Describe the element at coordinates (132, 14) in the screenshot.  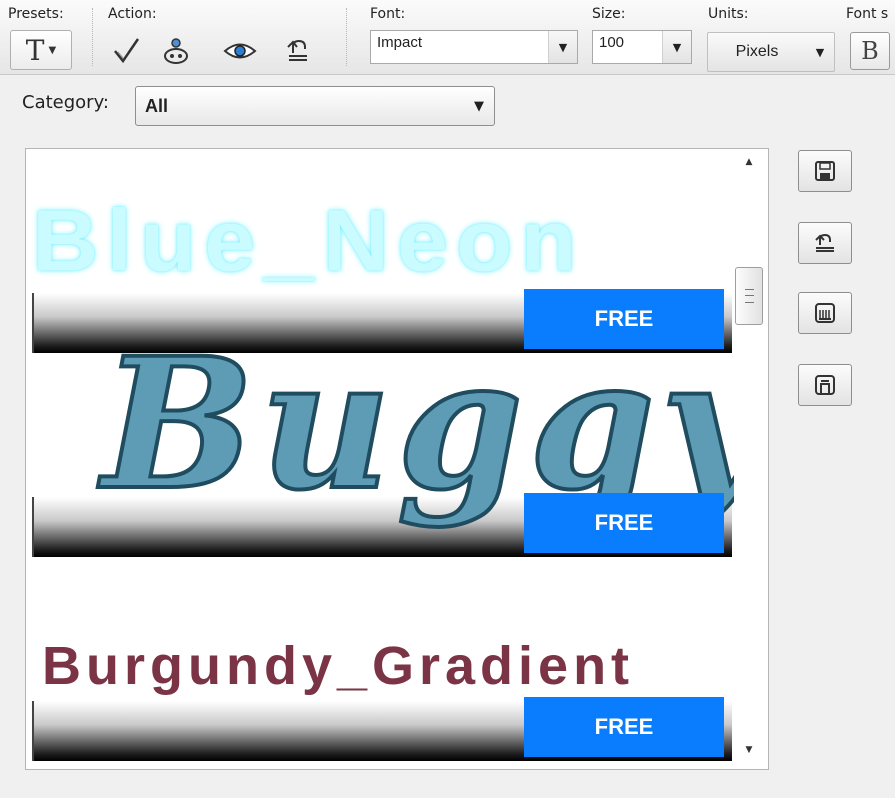
I see `action-label: Action:` at that location.